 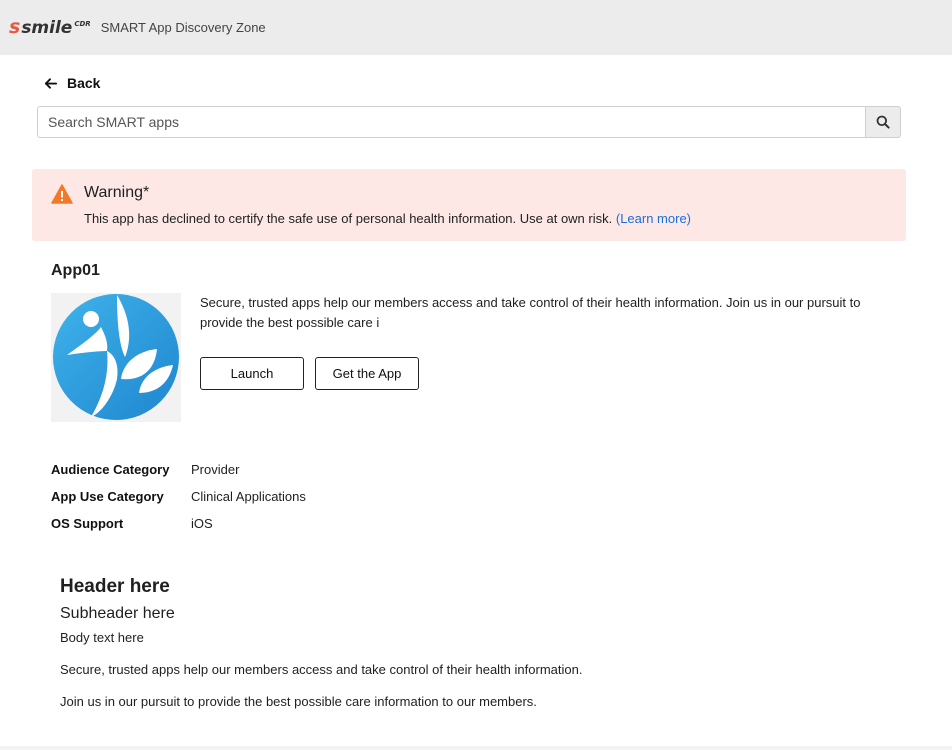 What do you see at coordinates (117, 613) in the screenshot?
I see `content-subheader: Subheader here` at bounding box center [117, 613].